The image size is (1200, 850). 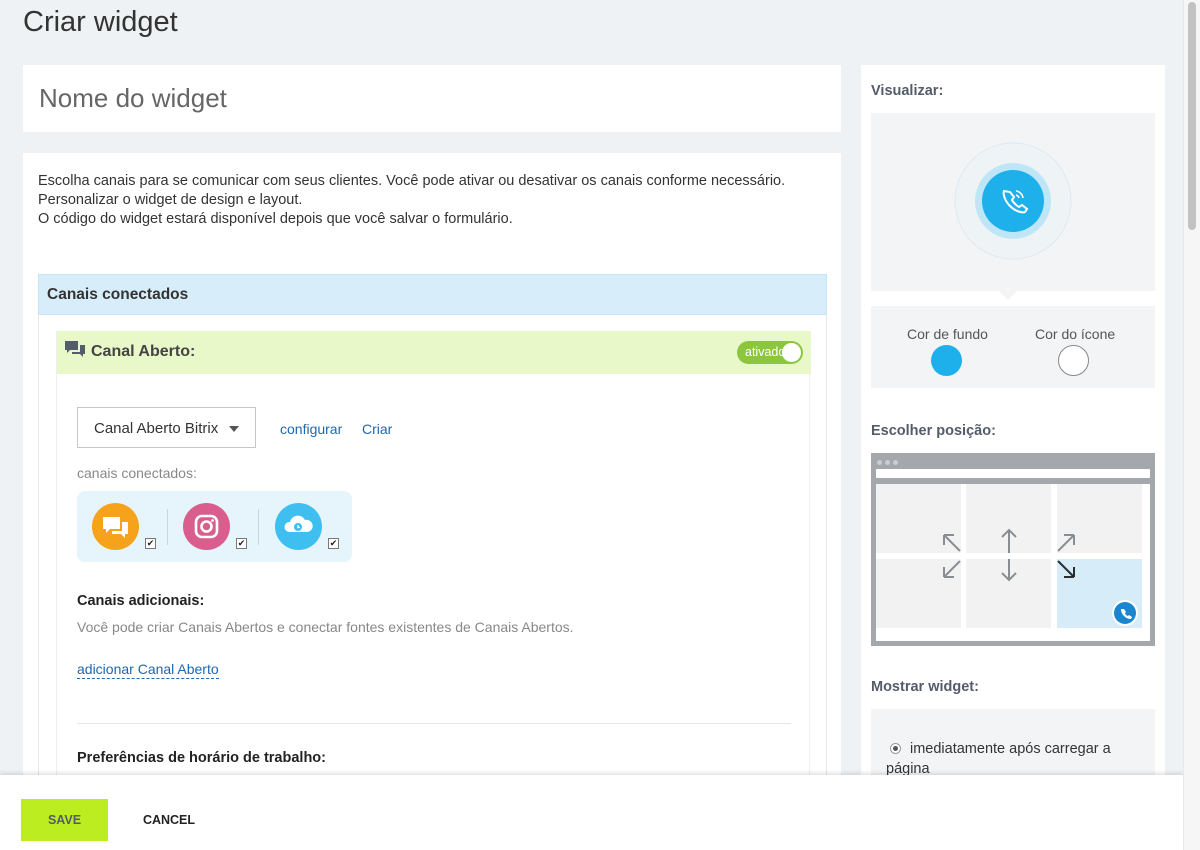 I want to click on connected-channels-title: Canais conectados, so click(x=118, y=294).